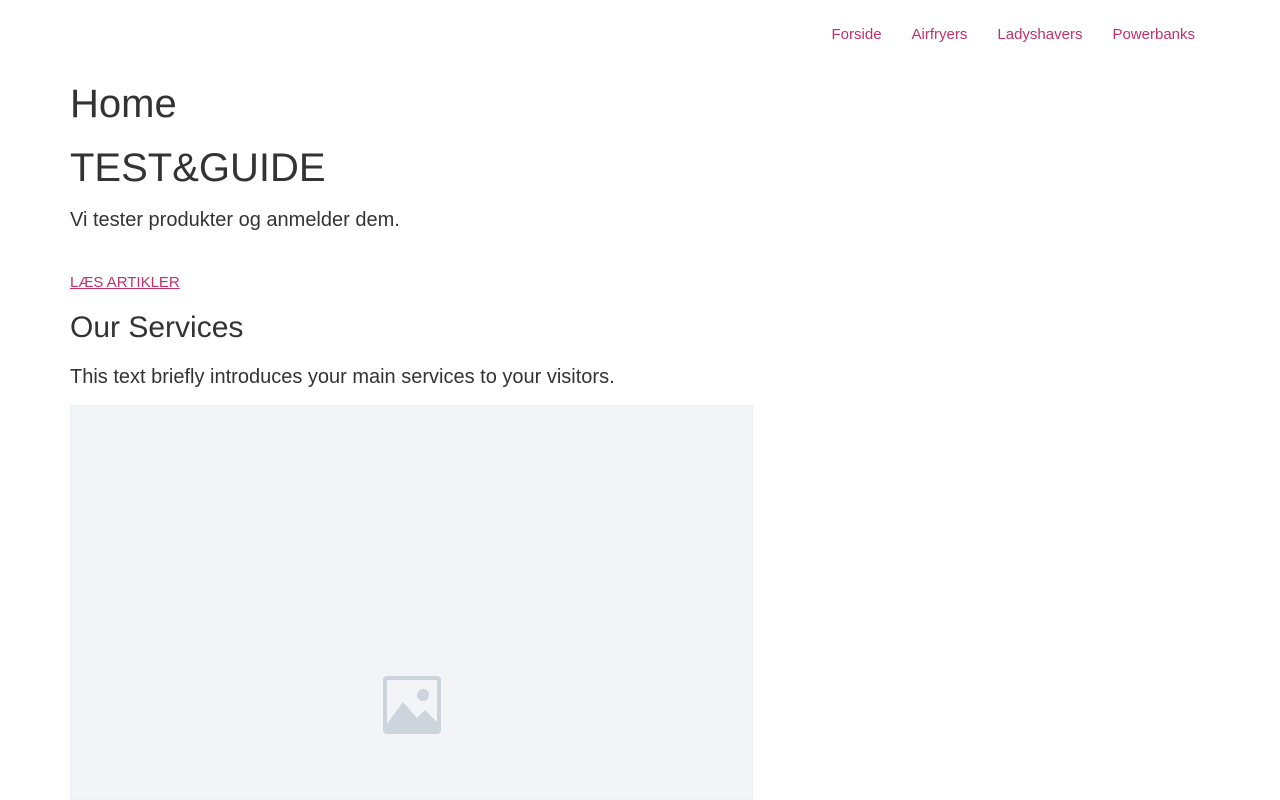 The height and width of the screenshot is (800, 1280). Describe the element at coordinates (857, 35) in the screenshot. I see `nav-item-forside: Forside` at that location.